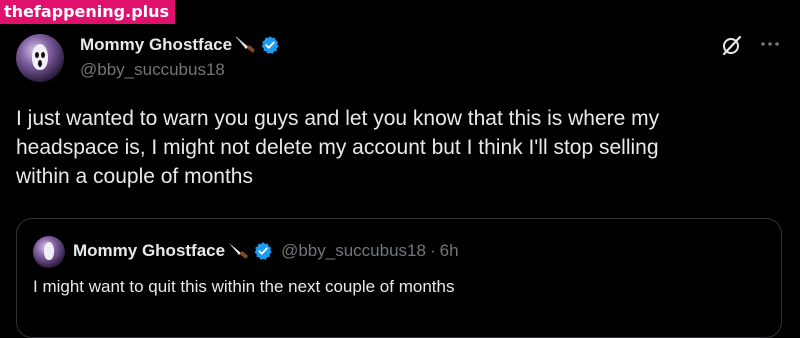  Describe the element at coordinates (49, 252) in the screenshot. I see `quoted-avatar` at that location.